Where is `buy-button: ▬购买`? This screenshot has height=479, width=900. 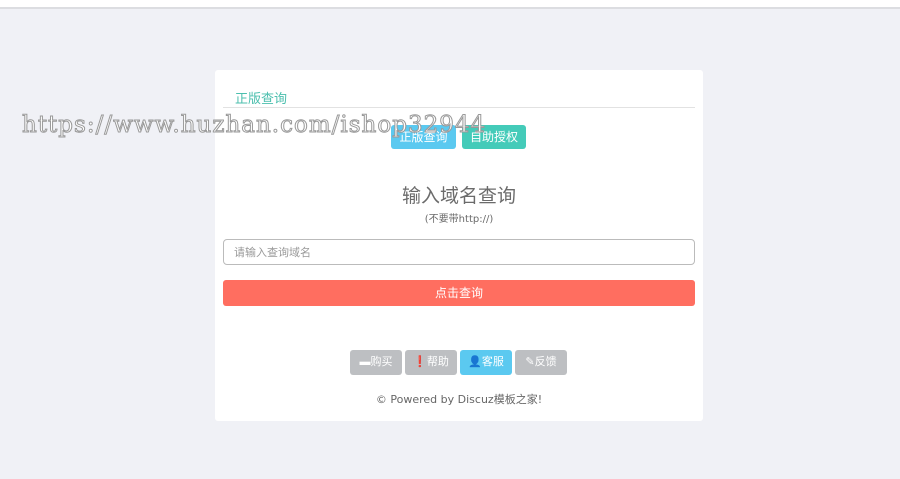 buy-button: ▬购买 is located at coordinates (376, 362).